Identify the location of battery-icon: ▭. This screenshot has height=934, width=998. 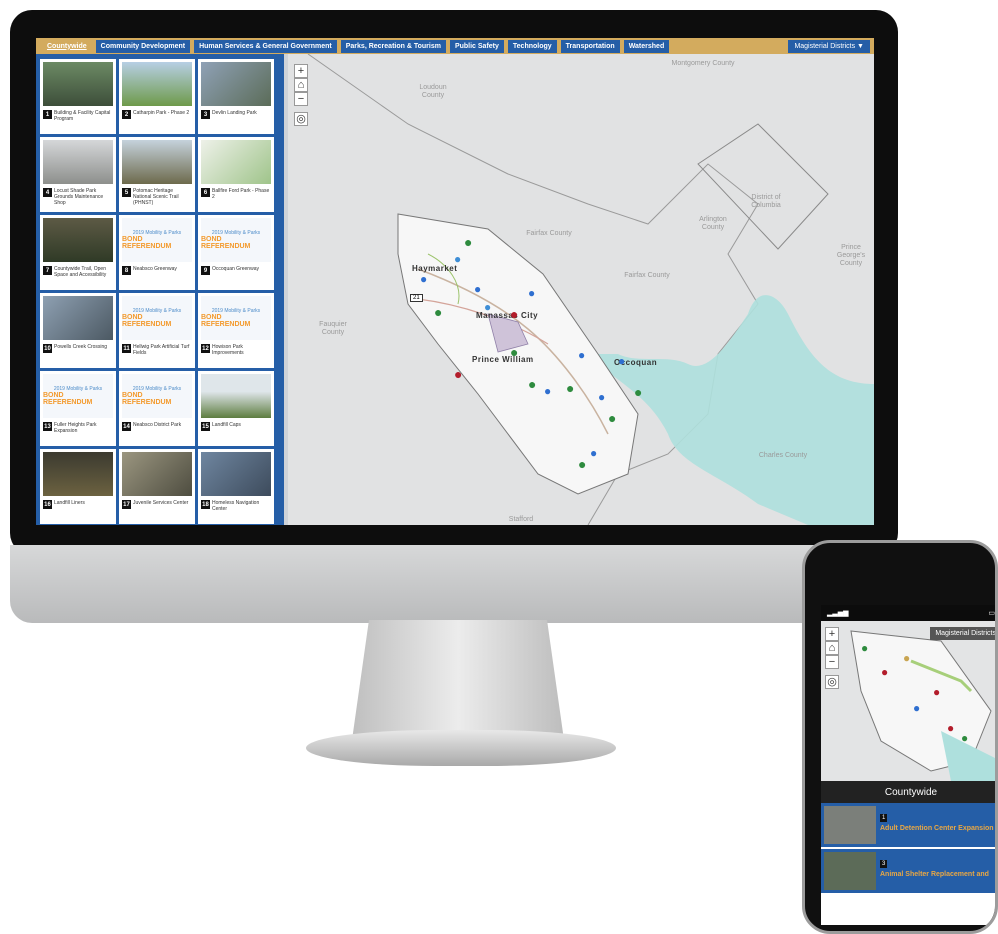
(991, 613).